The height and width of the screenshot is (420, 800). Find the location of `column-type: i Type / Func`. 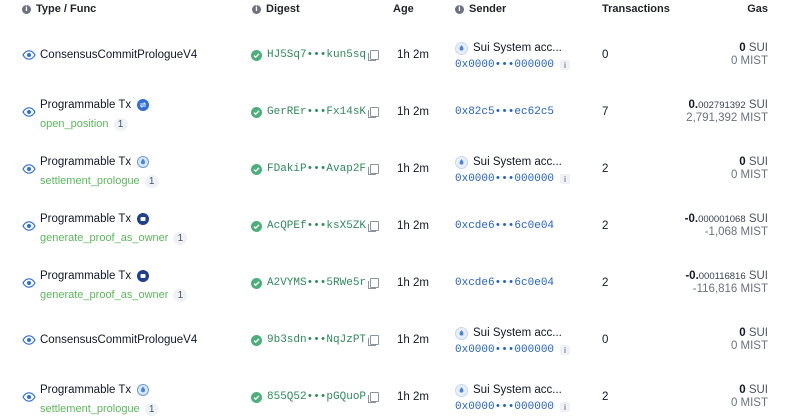

column-type: i Type / Func is located at coordinates (59, 9).